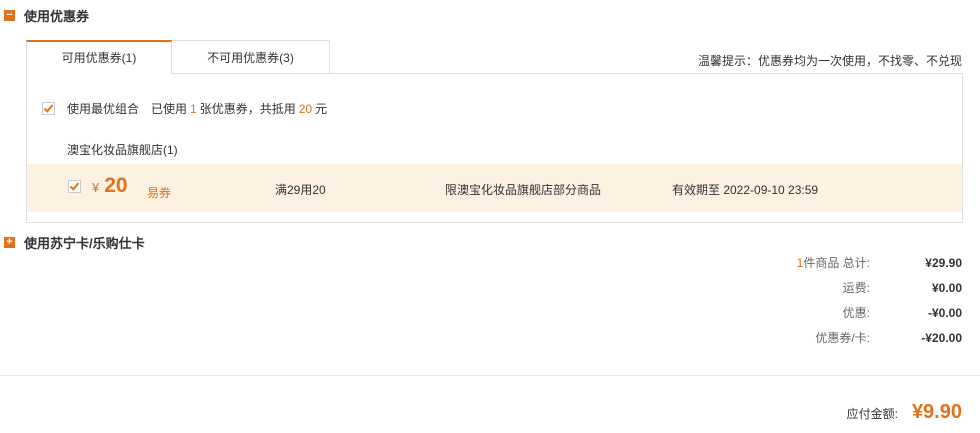  Describe the element at coordinates (122, 150) in the screenshot. I see `store-name: 澳宝化妆品旗舰店(1)` at that location.